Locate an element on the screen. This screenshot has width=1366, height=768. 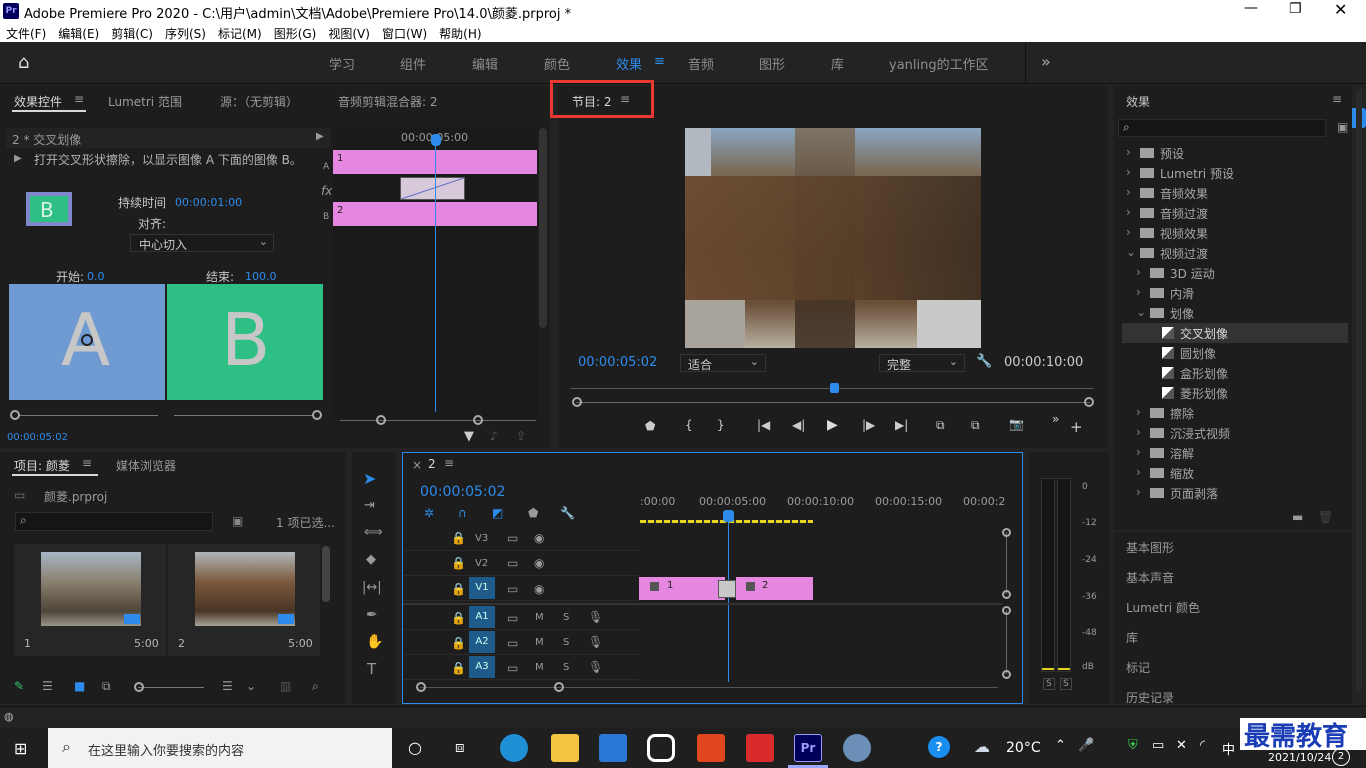
project-menu-icon: ≡ is located at coordinates (87, 463).